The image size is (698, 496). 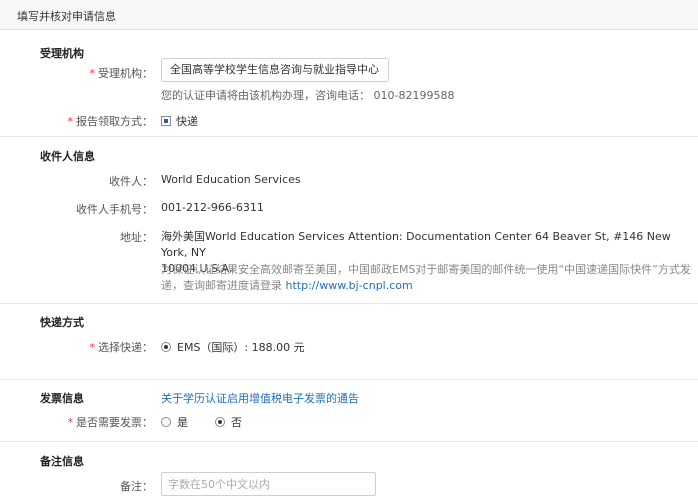 I want to click on section-title-recipient: 收件人信息, so click(x=67, y=156).